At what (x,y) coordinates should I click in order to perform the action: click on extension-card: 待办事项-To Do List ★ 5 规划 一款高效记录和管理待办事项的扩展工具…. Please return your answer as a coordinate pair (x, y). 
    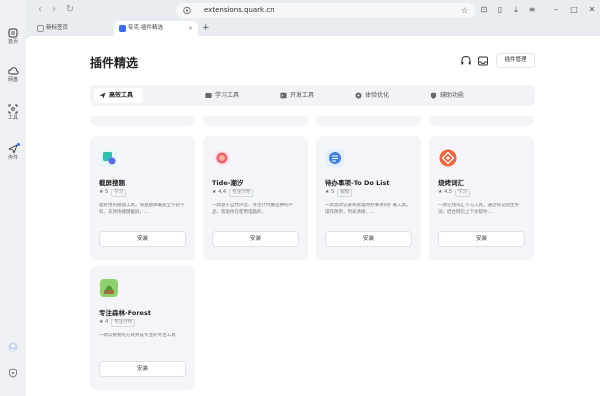
    Looking at the image, I should click on (368, 198).